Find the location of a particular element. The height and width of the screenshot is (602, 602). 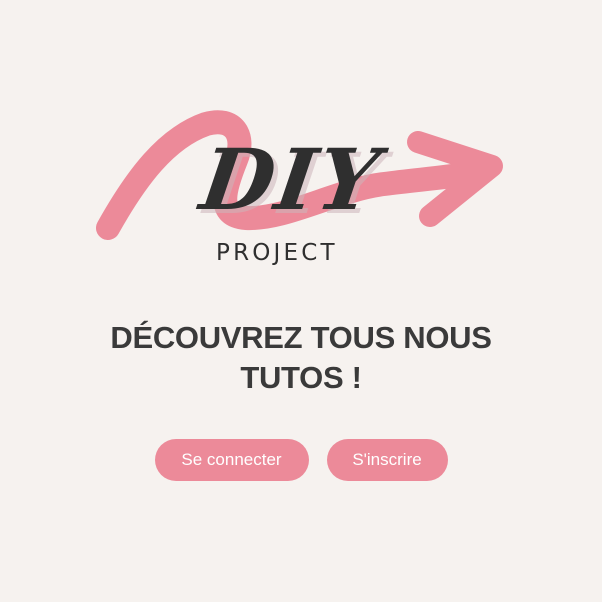

logo-main-text: DIY is located at coordinates (293, 179).